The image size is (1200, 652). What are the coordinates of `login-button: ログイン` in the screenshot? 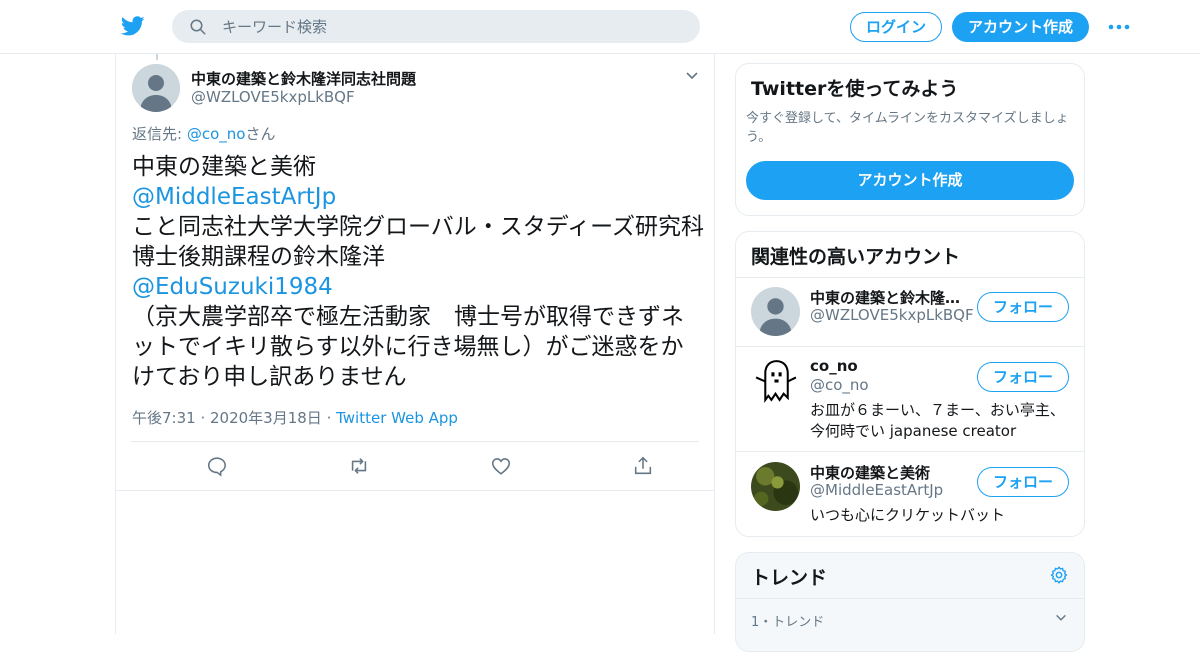 It's located at (896, 27).